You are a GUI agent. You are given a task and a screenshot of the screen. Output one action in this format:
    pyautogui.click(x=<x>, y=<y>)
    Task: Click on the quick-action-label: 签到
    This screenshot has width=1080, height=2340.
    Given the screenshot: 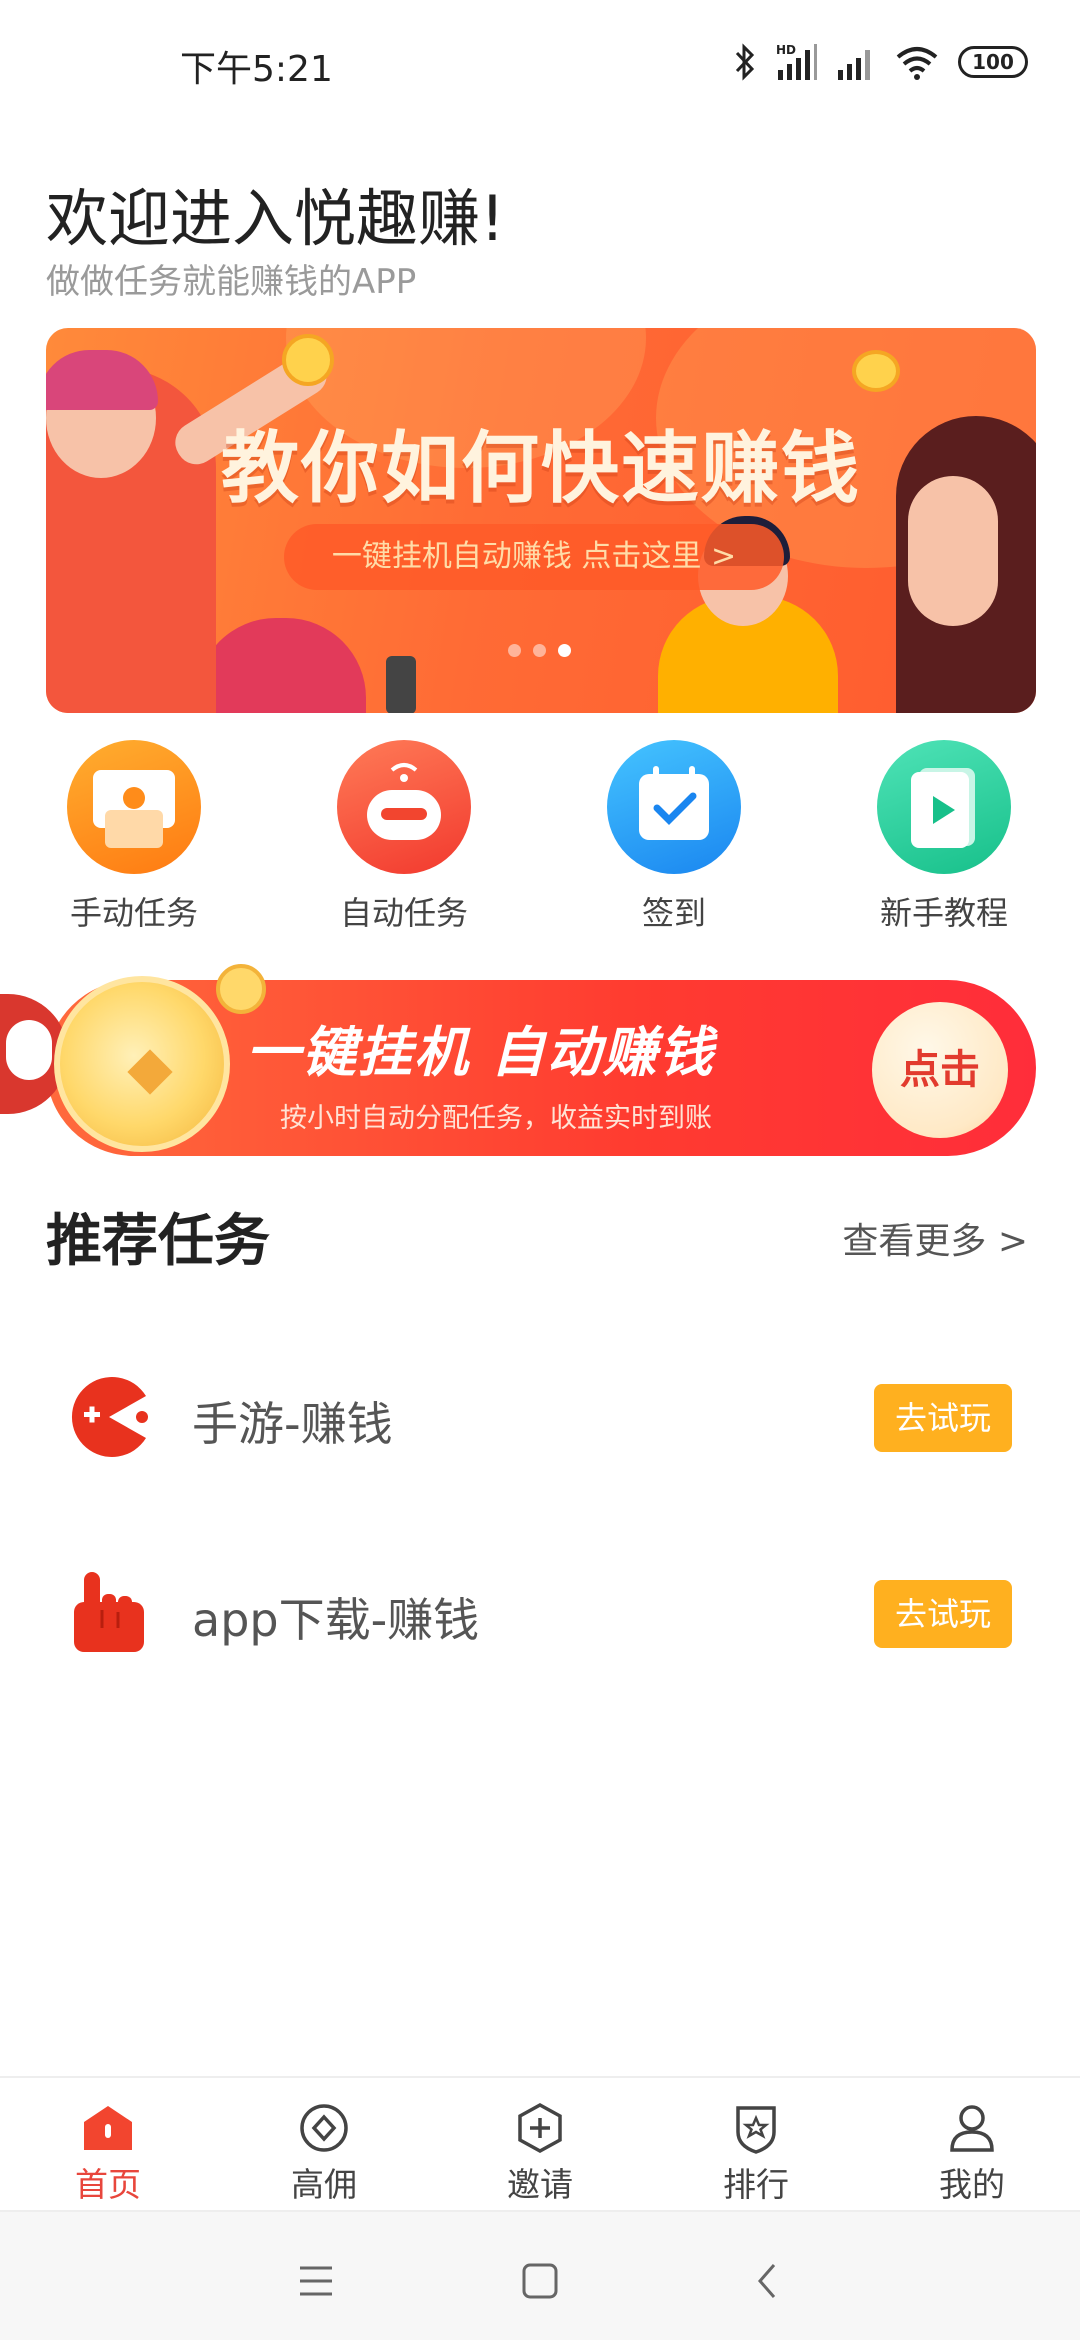 What is the action you would take?
    pyautogui.click(x=673, y=913)
    